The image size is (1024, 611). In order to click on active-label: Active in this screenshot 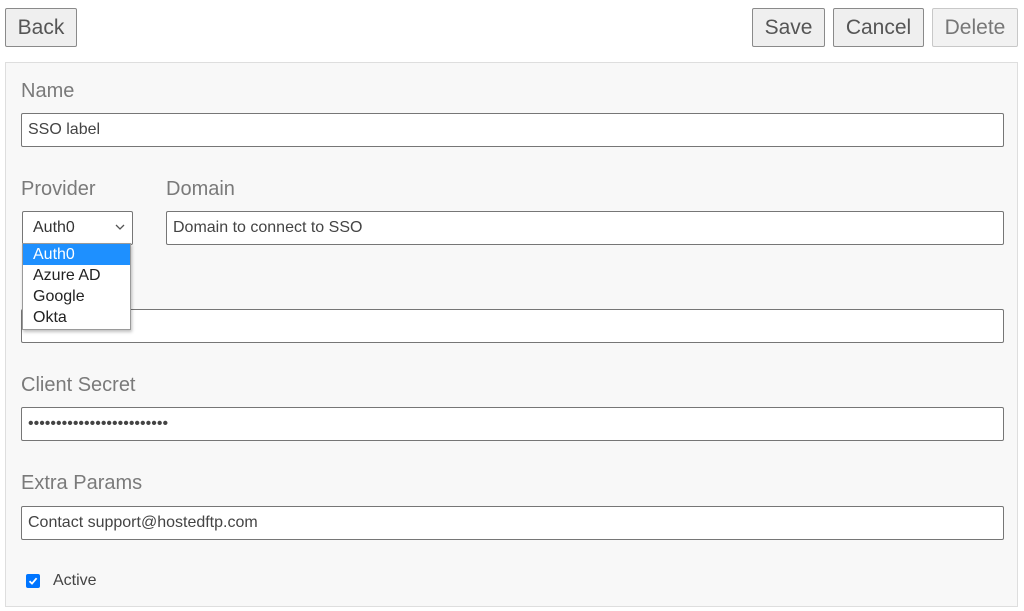, I will do `click(75, 580)`.